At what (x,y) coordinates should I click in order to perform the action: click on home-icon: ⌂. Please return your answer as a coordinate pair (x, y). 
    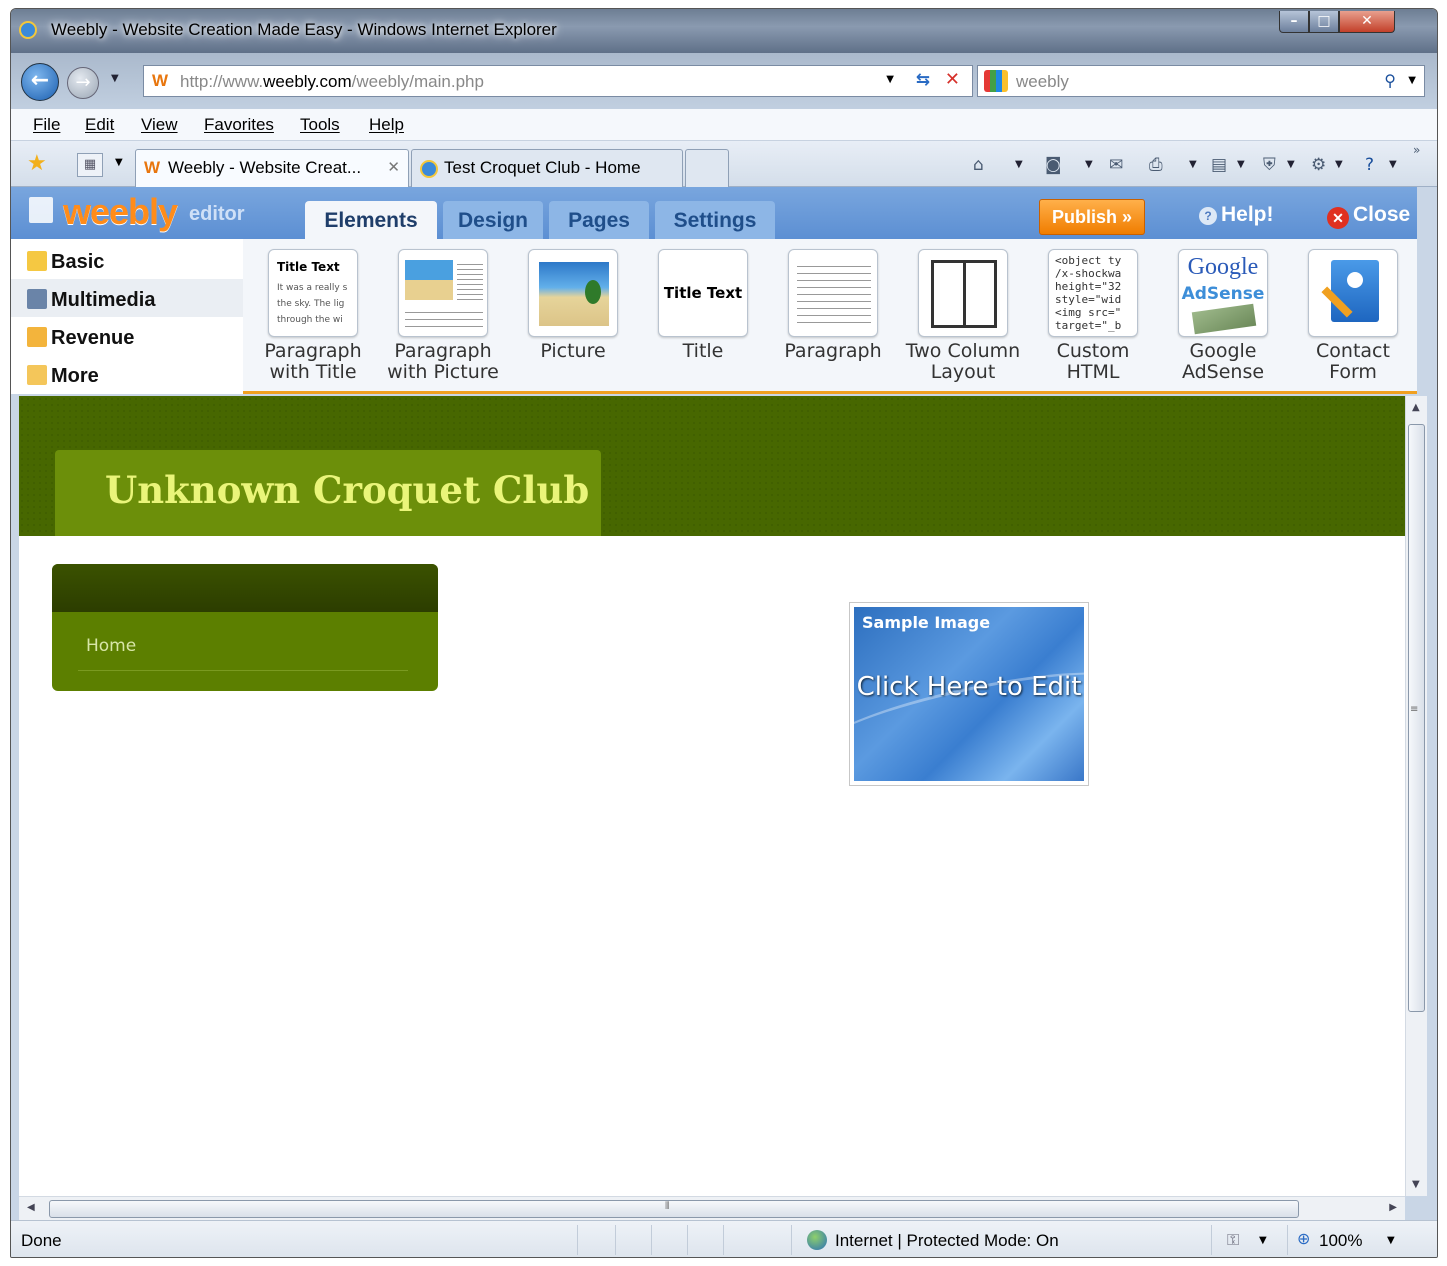
    Looking at the image, I should click on (978, 165).